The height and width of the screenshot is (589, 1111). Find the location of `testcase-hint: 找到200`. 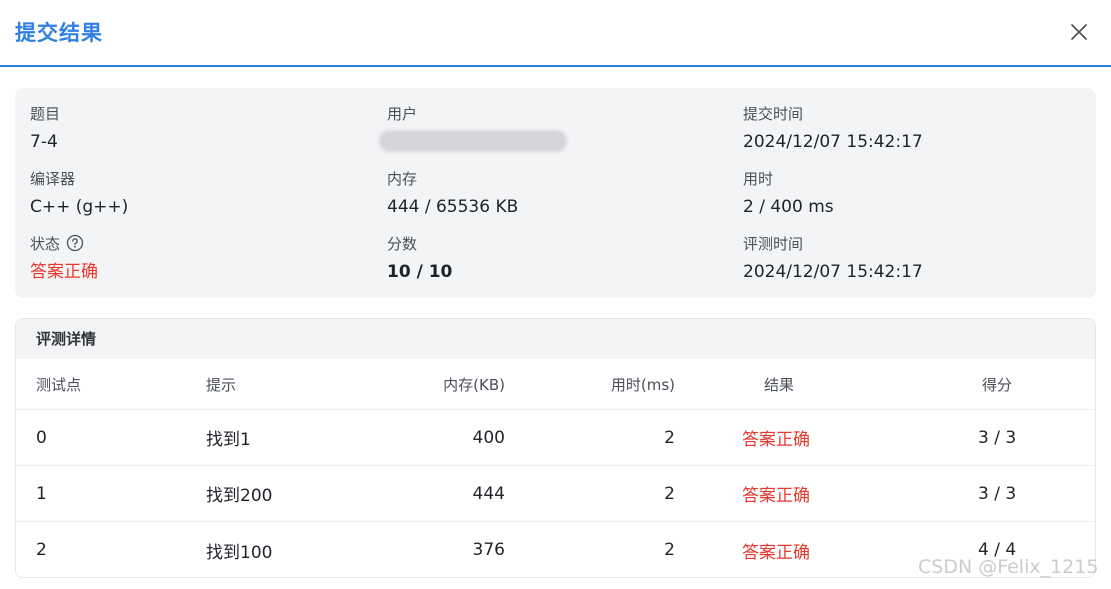

testcase-hint: 找到200 is located at coordinates (239, 496).